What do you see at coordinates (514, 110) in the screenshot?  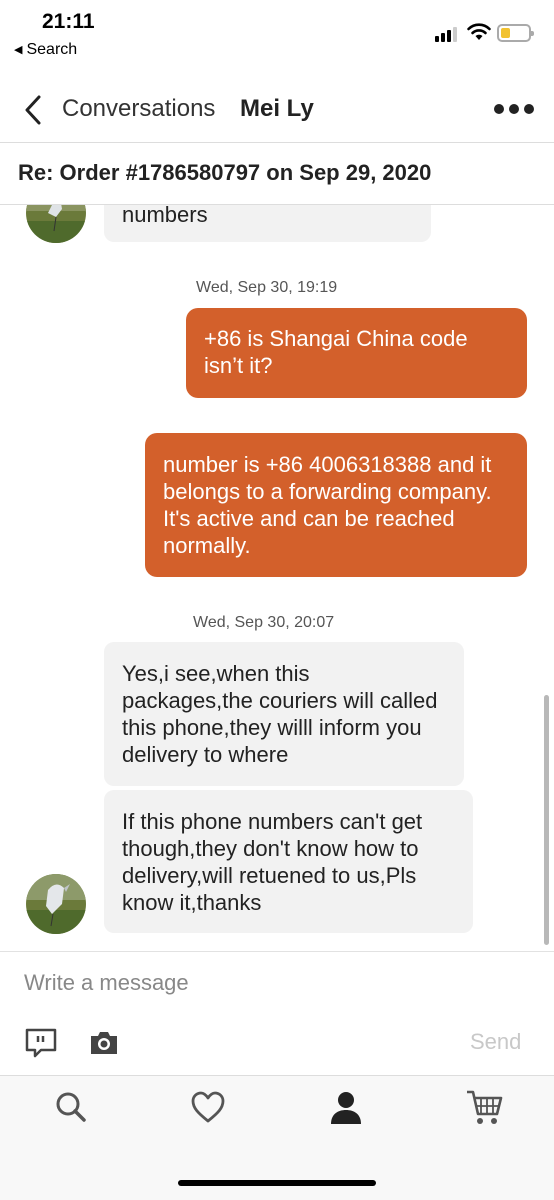 I see `more-options-icon` at bounding box center [514, 110].